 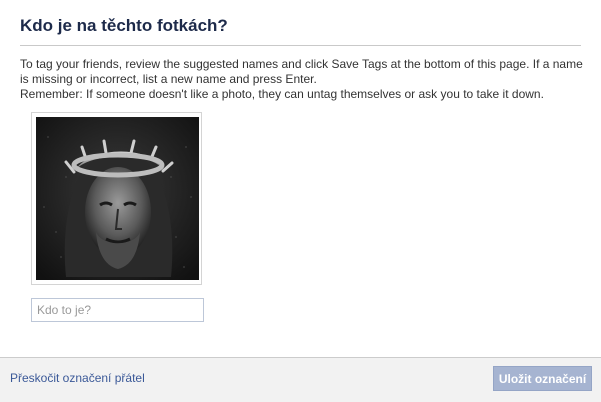 I want to click on photo-frame, so click(x=116, y=198).